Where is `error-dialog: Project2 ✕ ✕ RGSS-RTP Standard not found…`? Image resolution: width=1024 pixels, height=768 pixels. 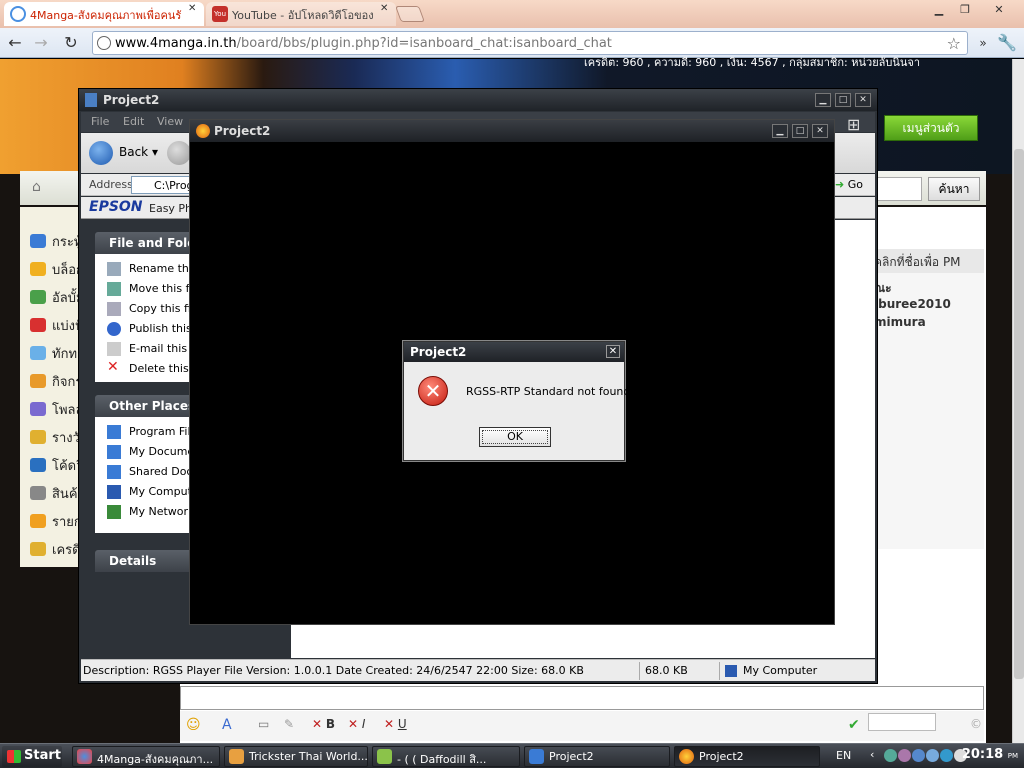
error-dialog: Project2 ✕ ✕ RGSS-RTP Standard not found… is located at coordinates (518, 401).